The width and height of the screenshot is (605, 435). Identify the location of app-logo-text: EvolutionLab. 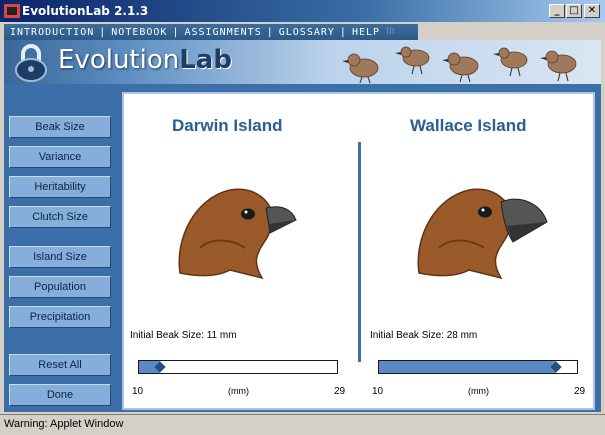
(145, 60).